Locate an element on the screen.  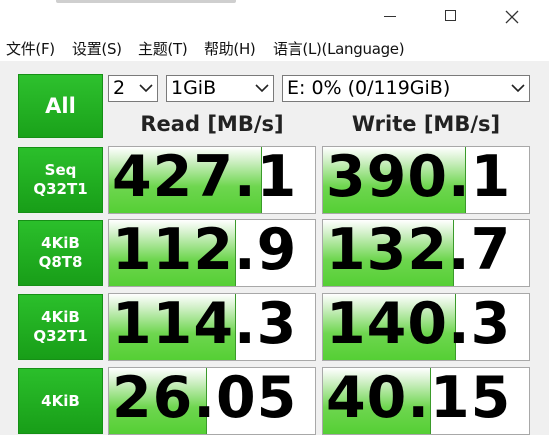
close-icon is located at coordinates (512, 17).